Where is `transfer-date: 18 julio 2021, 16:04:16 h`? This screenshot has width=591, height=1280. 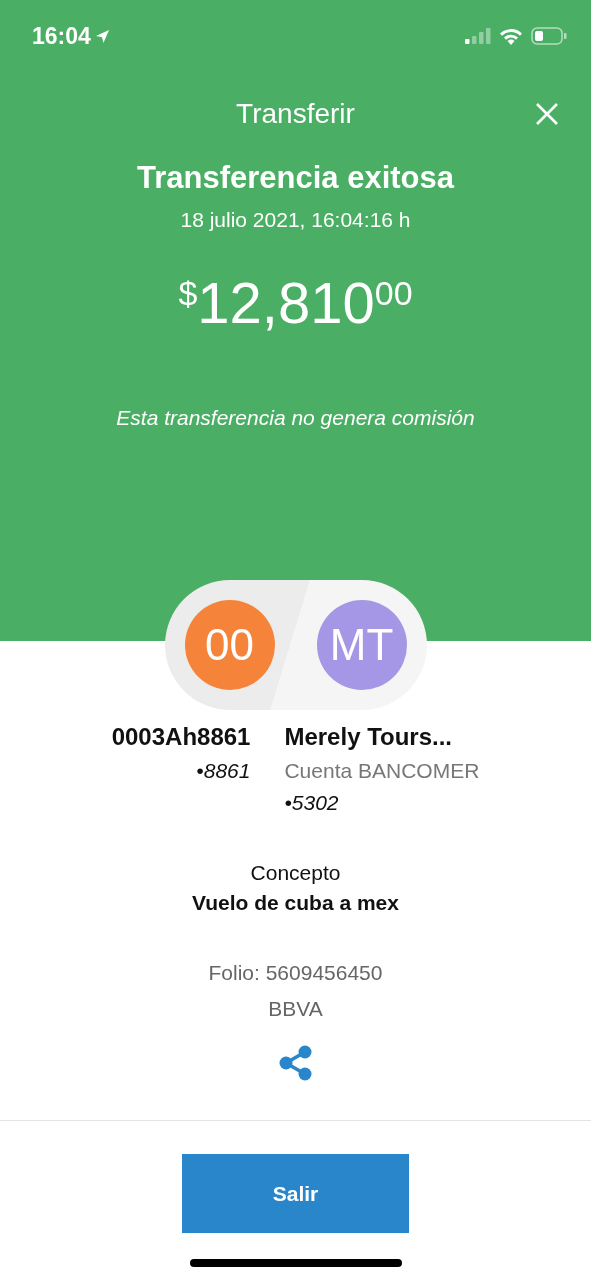
transfer-date: 18 julio 2021, 16:04:16 h is located at coordinates (295, 220).